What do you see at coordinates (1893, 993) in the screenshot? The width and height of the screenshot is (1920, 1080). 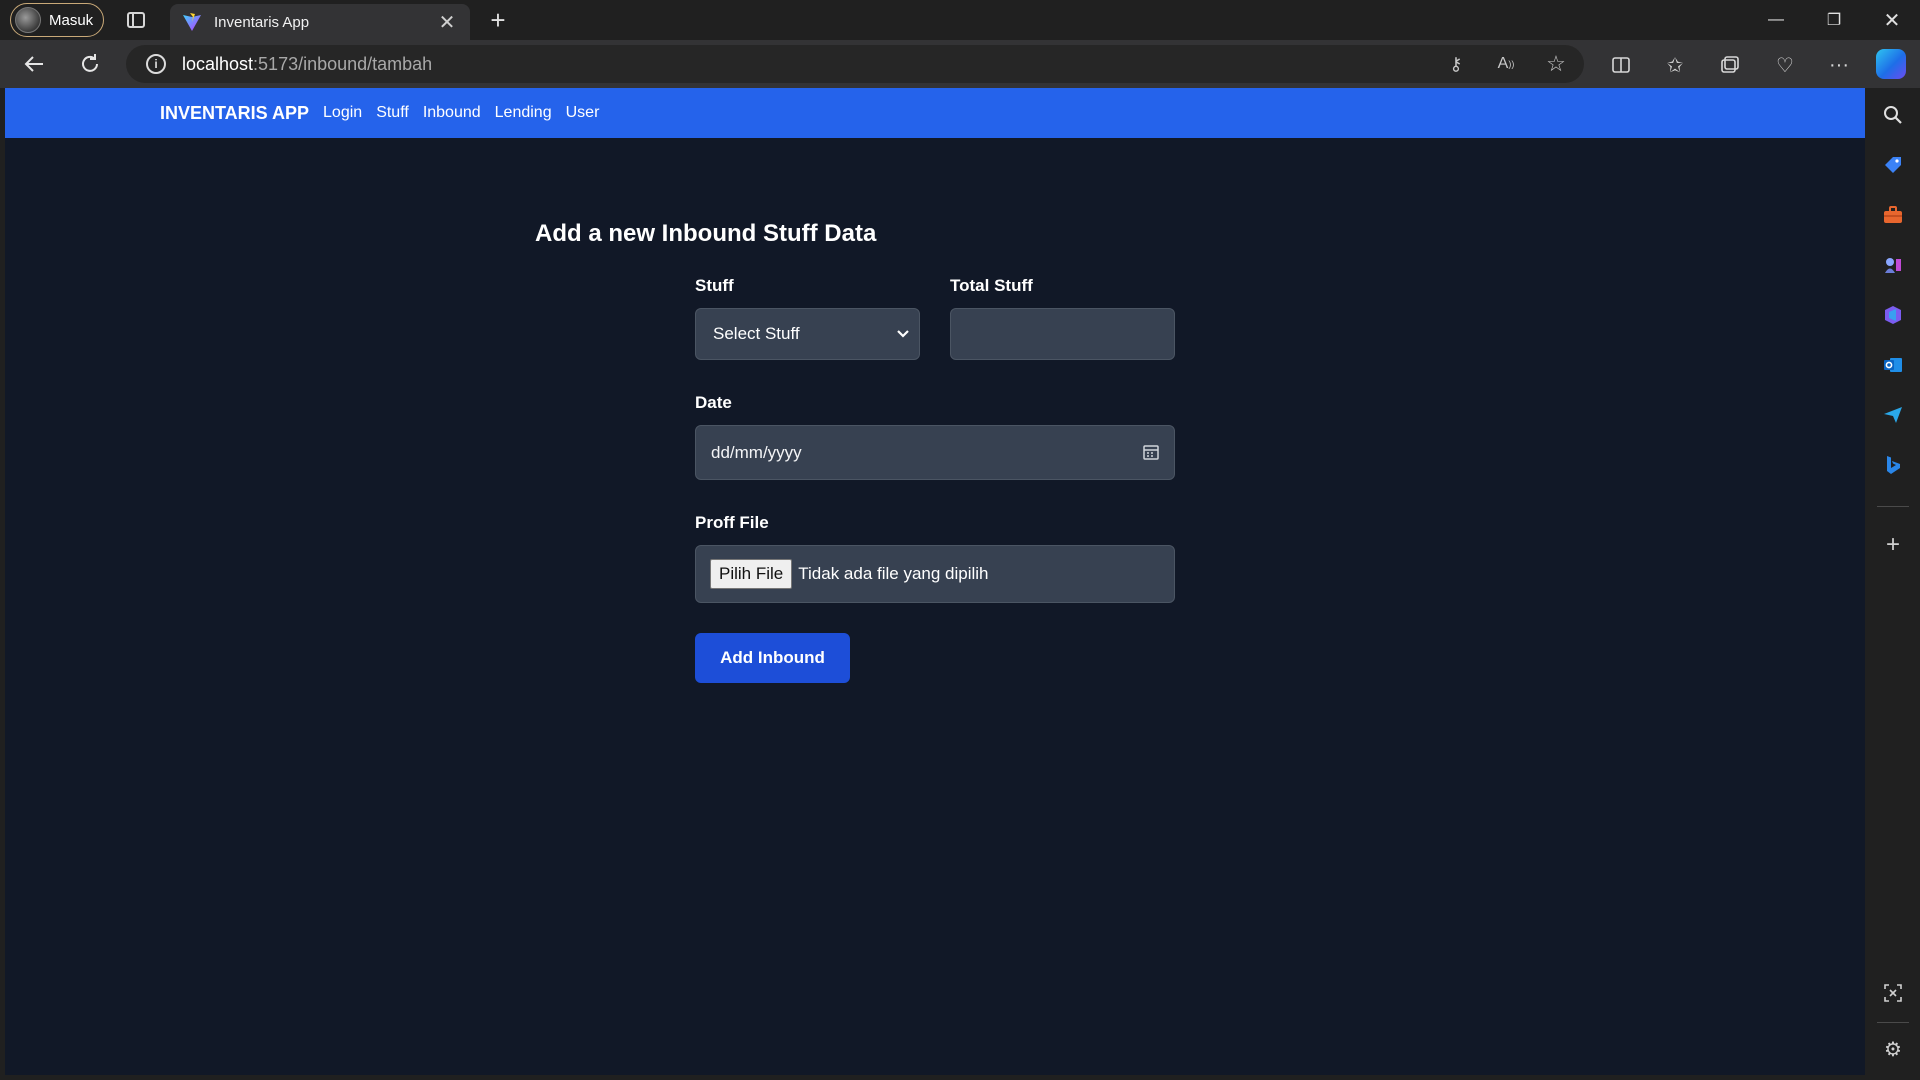 I see `screenshot-icon` at bounding box center [1893, 993].